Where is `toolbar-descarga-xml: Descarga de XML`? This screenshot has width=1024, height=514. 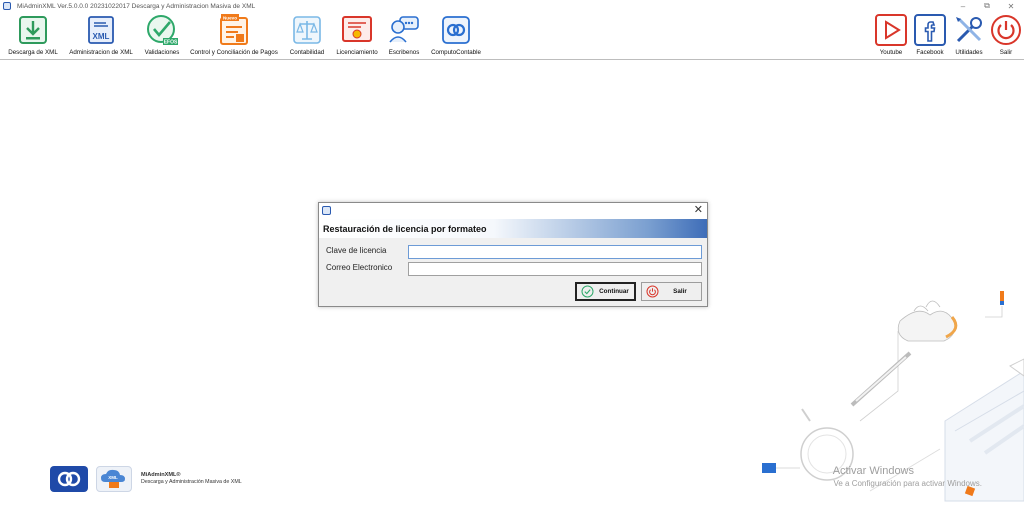
toolbar-descarga-xml: Descarga de XML is located at coordinates (33, 35).